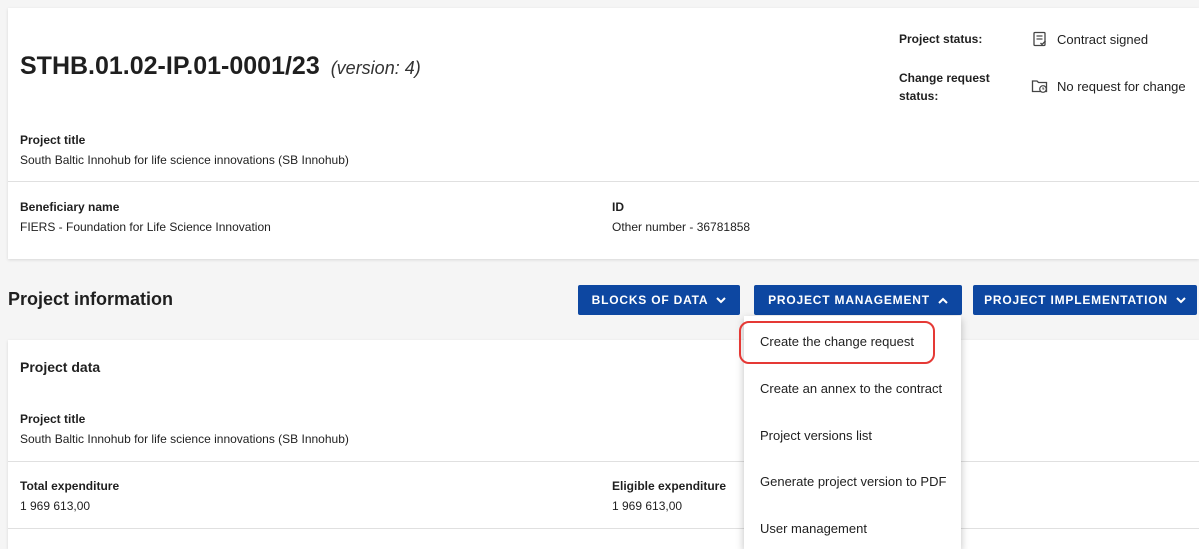 This screenshot has height=549, width=1199. I want to click on document-check-icon, so click(1040, 39).